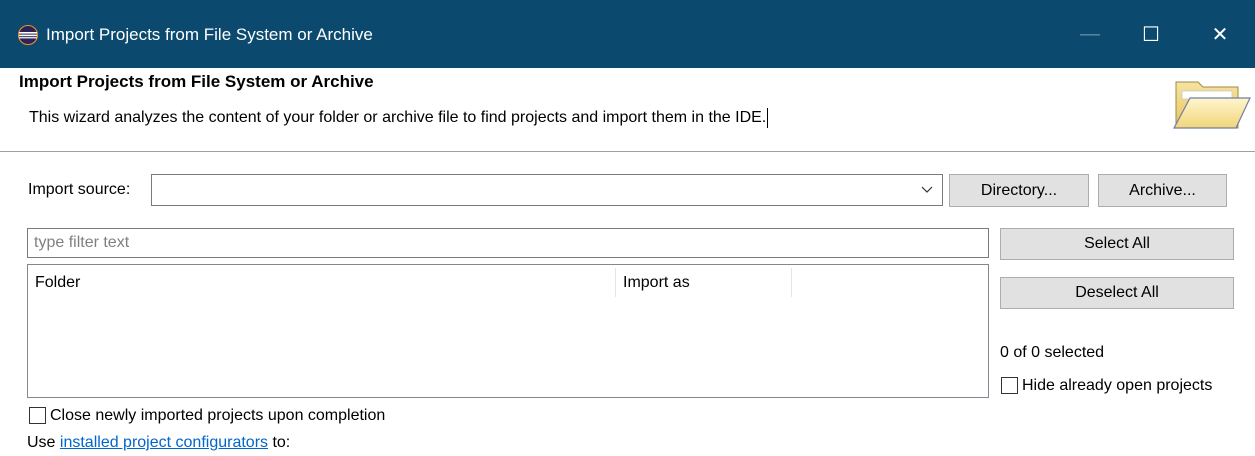 This screenshot has height=456, width=1255. I want to click on minimize-icon: —, so click(1090, 33).